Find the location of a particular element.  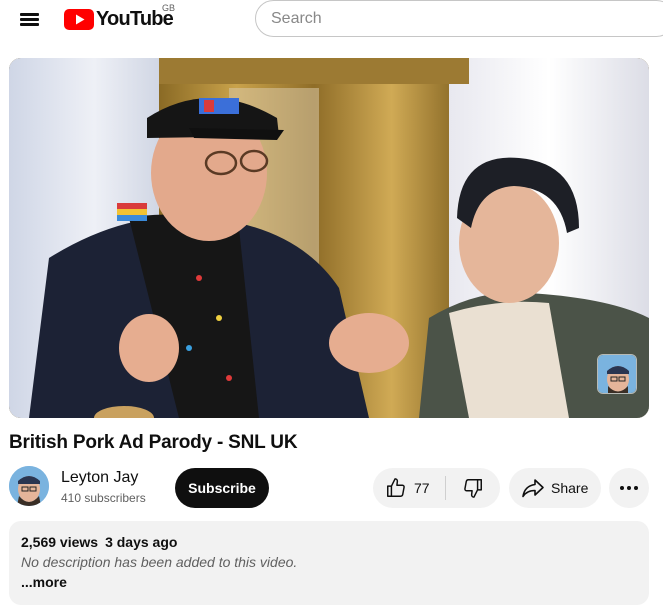

share-icon is located at coordinates (533, 488).